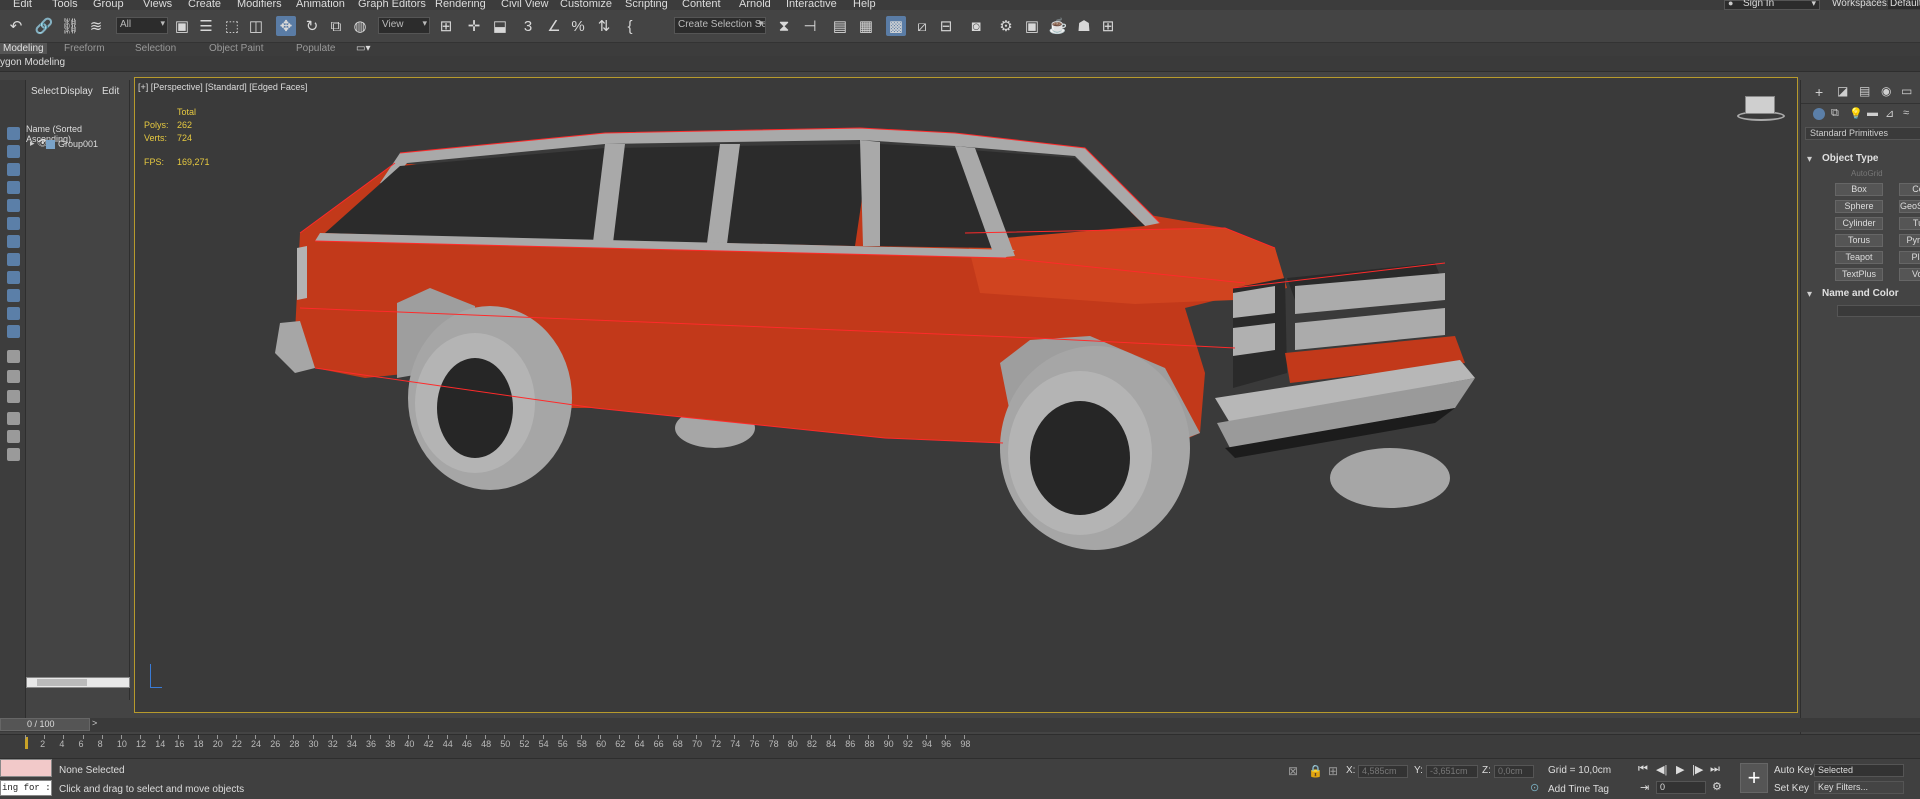 Image resolution: width=1920 pixels, height=799 pixels. I want to click on auto-key-button: Auto Key, so click(1794, 770).